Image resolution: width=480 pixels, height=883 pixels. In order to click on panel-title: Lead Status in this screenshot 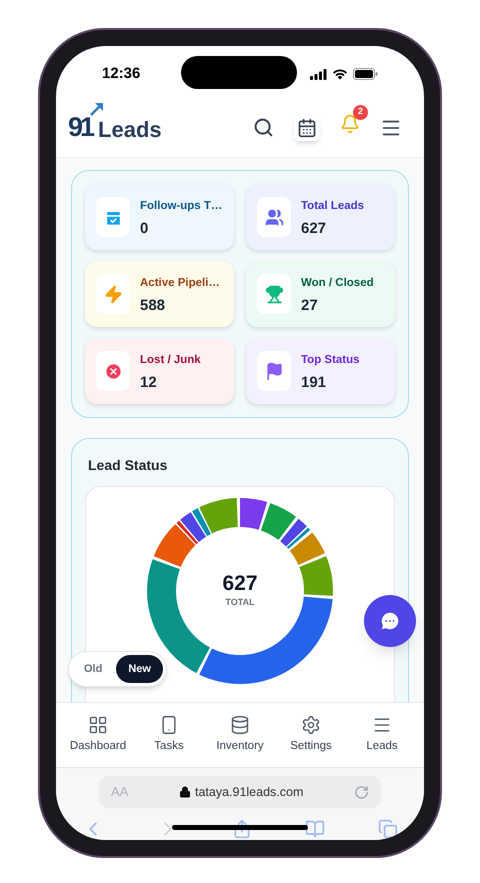, I will do `click(127, 465)`.